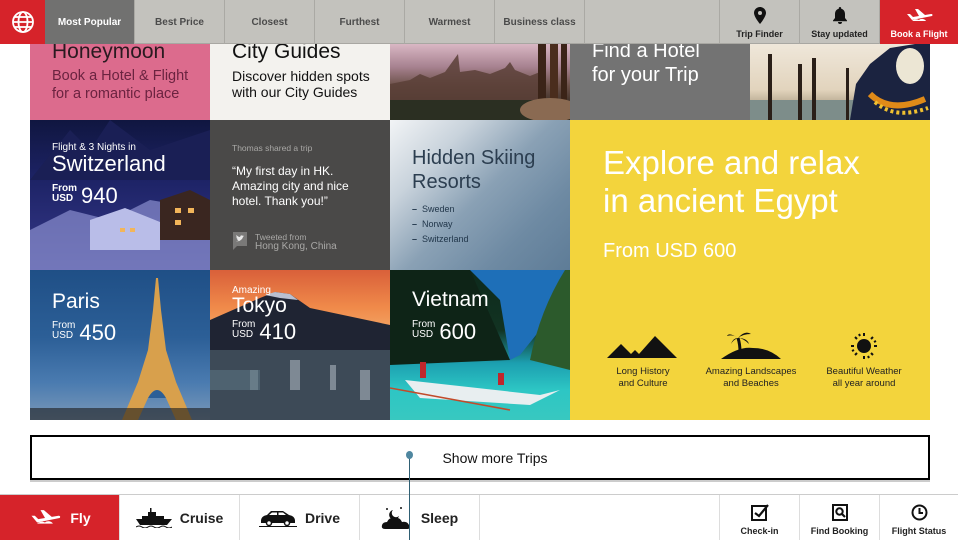  I want to click on paris-price: From USD 450, so click(84, 332).